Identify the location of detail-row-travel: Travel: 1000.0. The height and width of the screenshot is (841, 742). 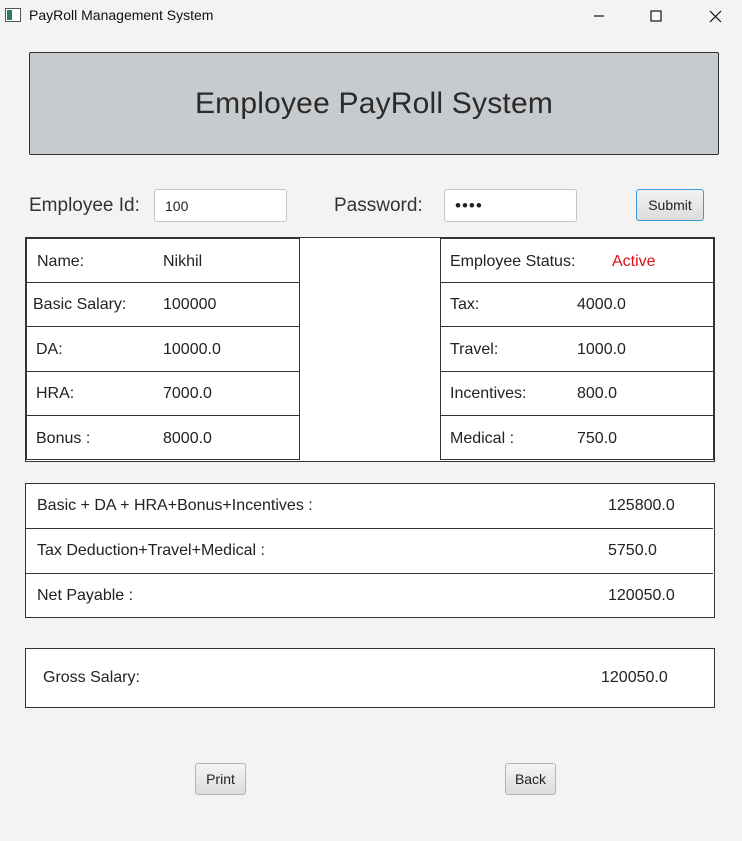
(577, 349).